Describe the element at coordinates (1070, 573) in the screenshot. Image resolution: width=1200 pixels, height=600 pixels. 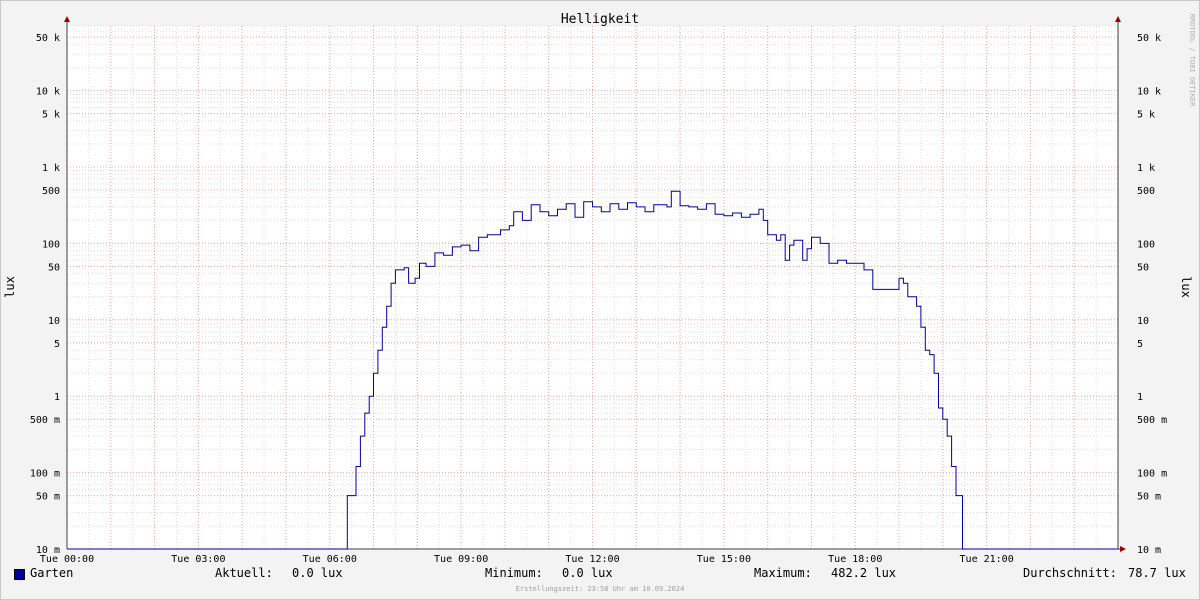
I see `legend-avg-label: Durchschnitt:` at that location.